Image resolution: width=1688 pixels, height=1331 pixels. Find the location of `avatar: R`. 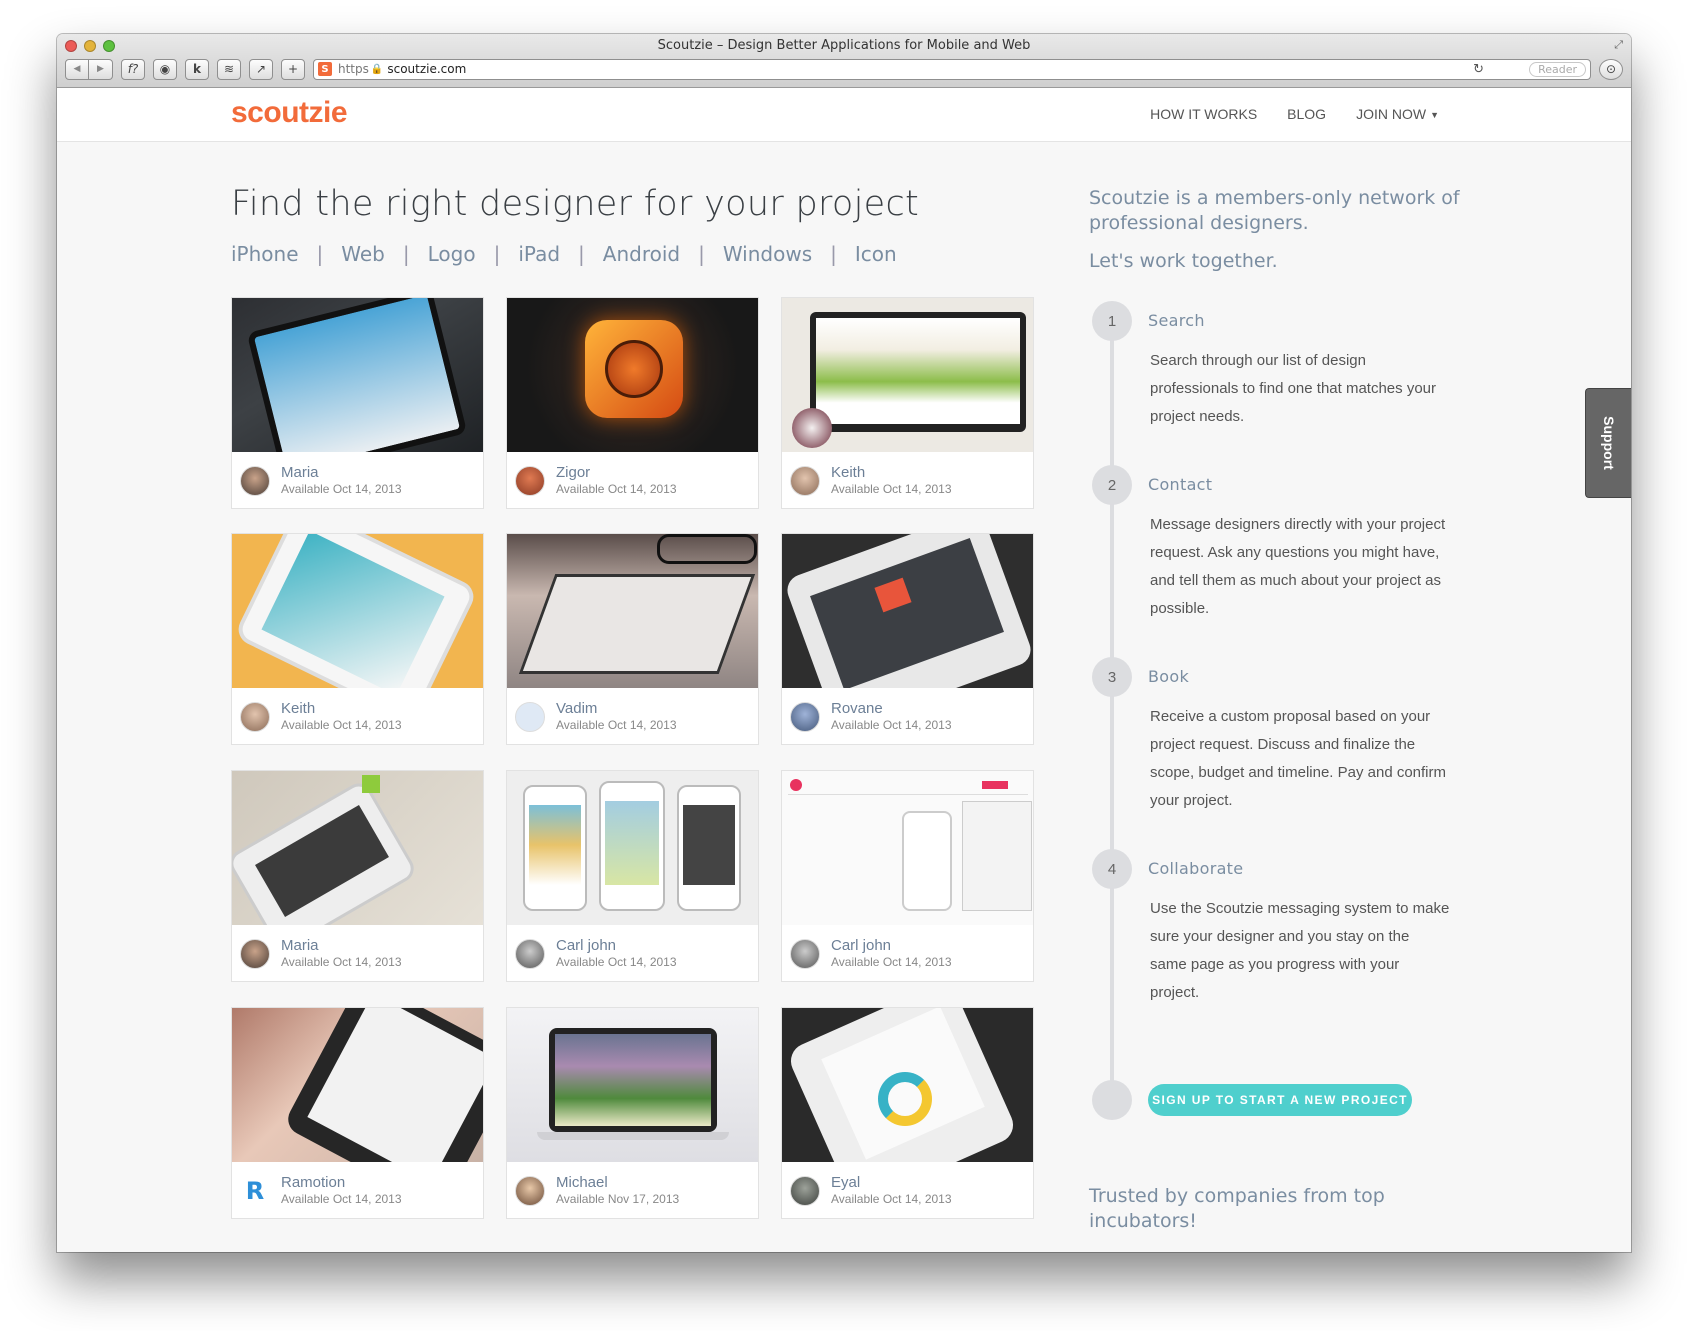

avatar: R is located at coordinates (255, 1191).